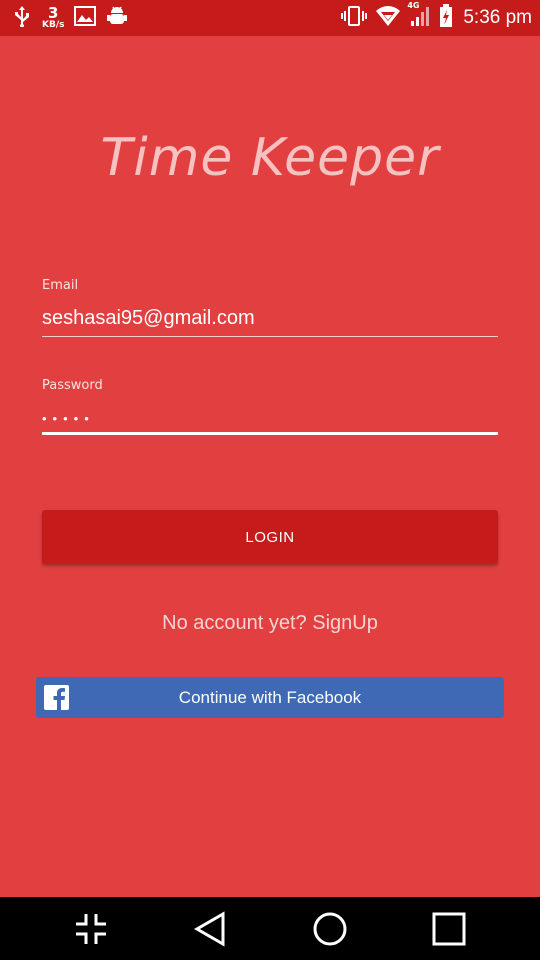 This screenshot has width=540, height=960. Describe the element at coordinates (60, 285) in the screenshot. I see `email-label: Email` at that location.